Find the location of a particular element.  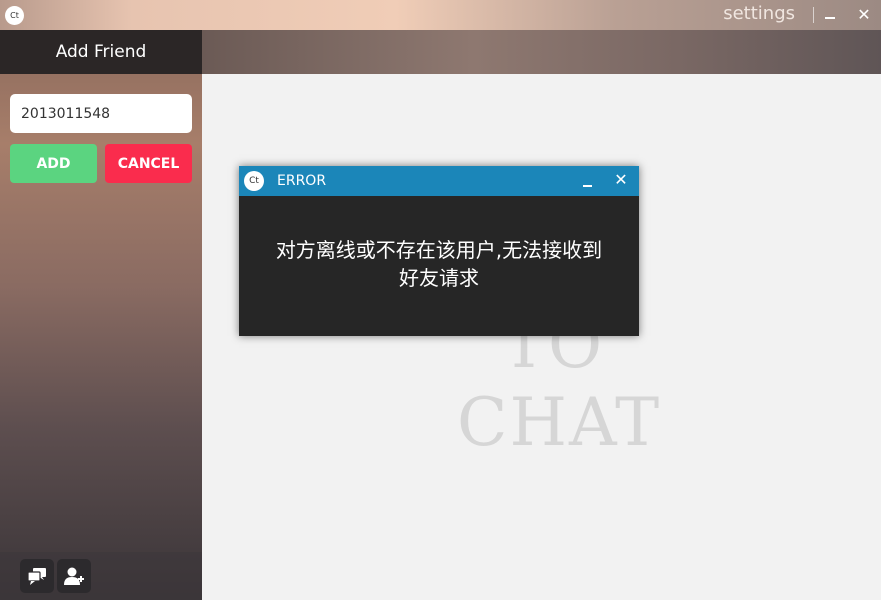

dialog-title: ERROR is located at coordinates (302, 181).